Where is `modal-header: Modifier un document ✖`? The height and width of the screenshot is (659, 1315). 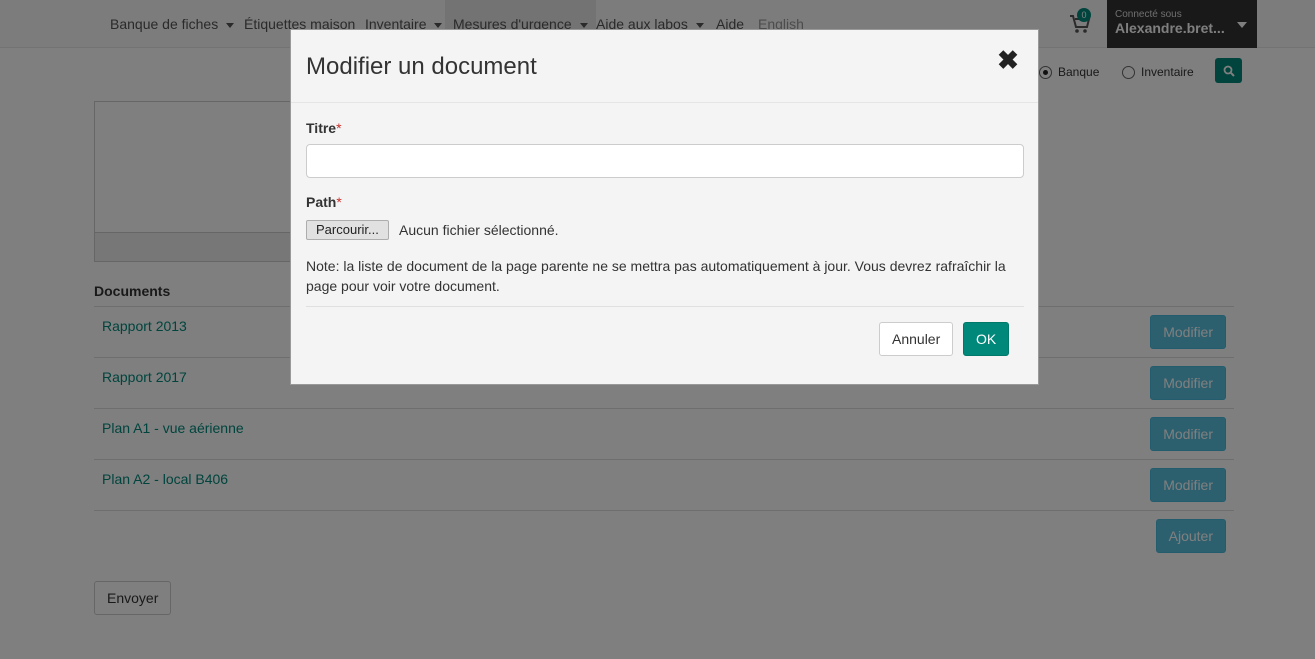 modal-header: Modifier un document ✖ is located at coordinates (664, 66).